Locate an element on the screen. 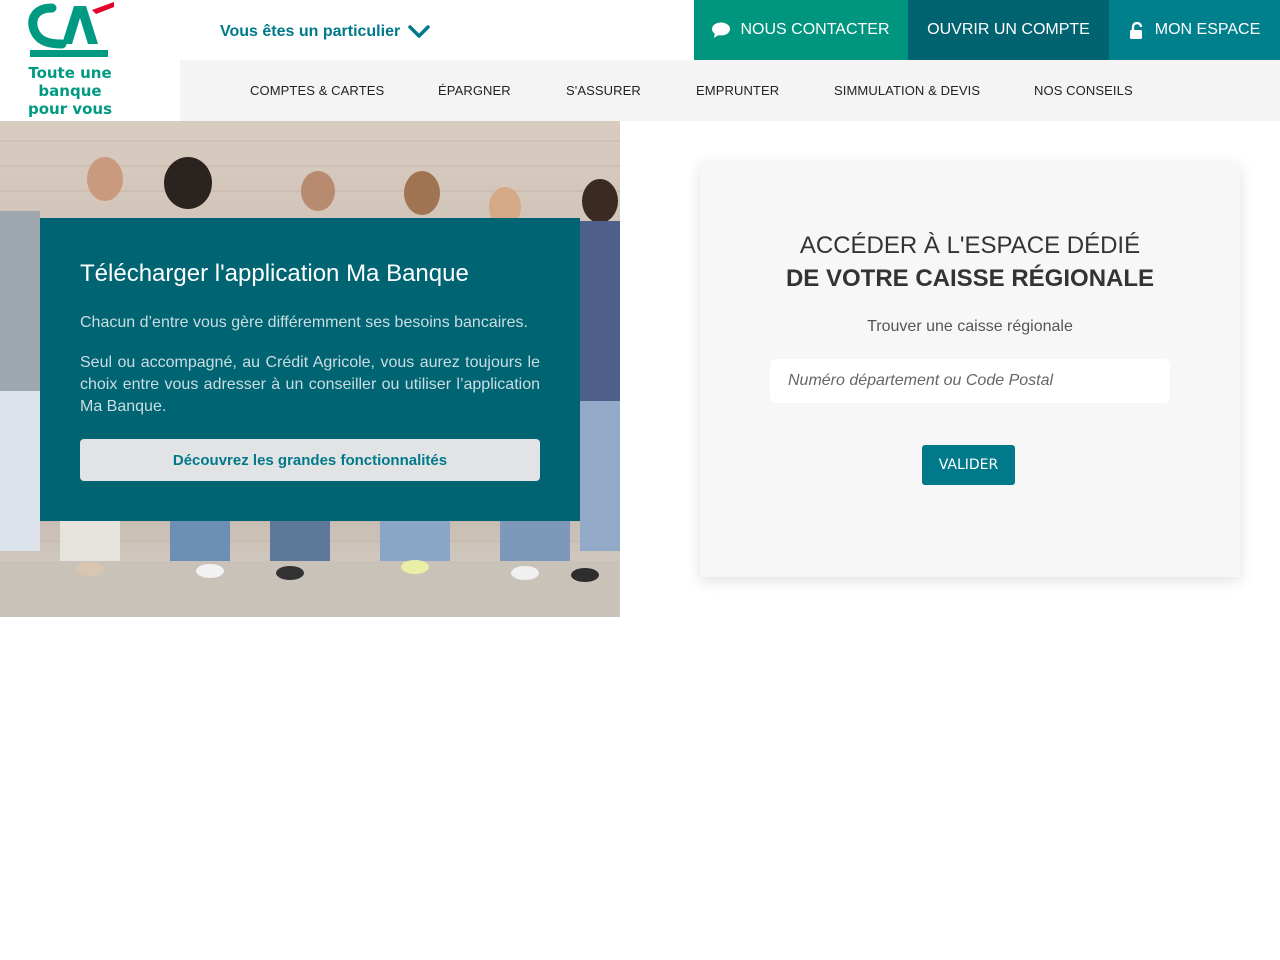 The height and width of the screenshot is (960, 1280). nav-item-epargner: ÉPARGNER is located at coordinates (474, 90).